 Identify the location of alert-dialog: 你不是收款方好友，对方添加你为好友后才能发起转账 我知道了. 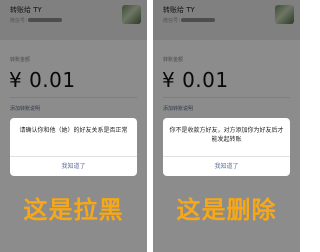
(226, 147).